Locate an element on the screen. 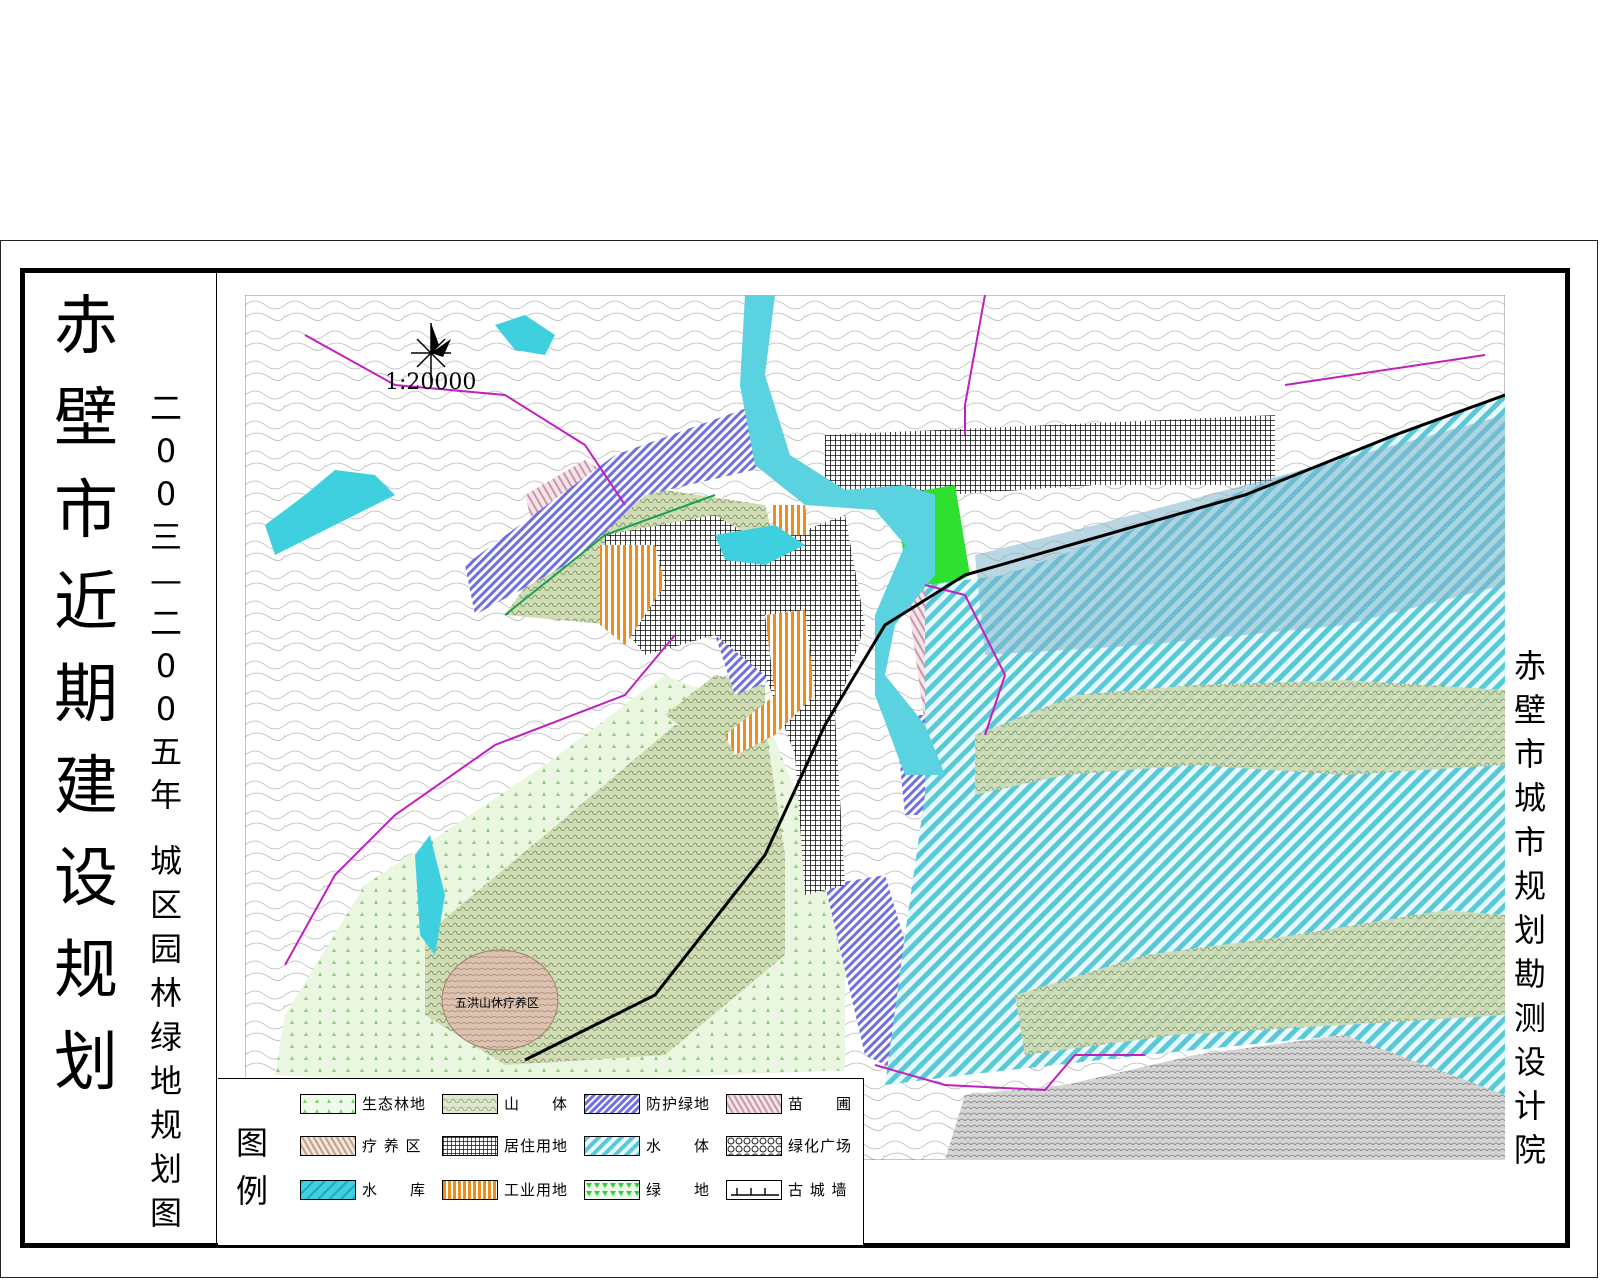 Image resolution: width=1600 pixels, height=1280 pixels. subtitle-char: 城 is located at coordinates (165, 861).